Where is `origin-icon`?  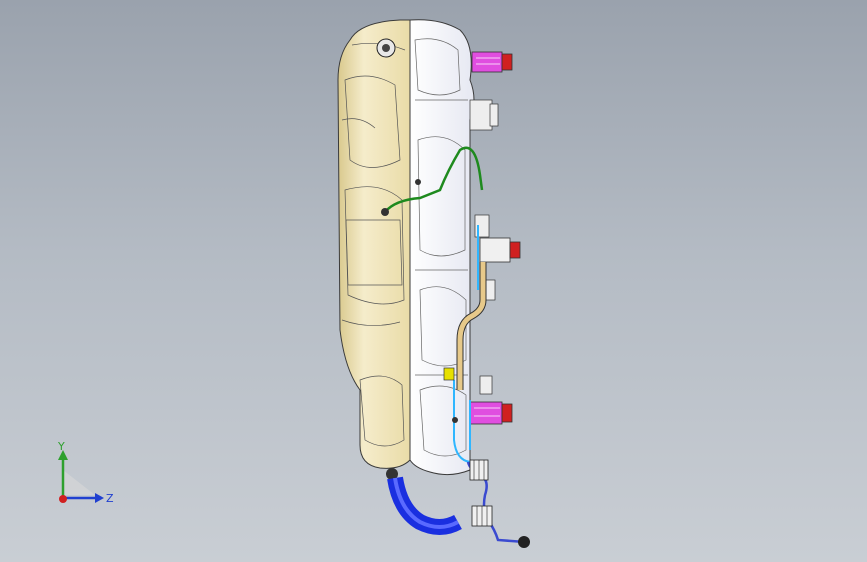
origin-icon is located at coordinates (63, 499).